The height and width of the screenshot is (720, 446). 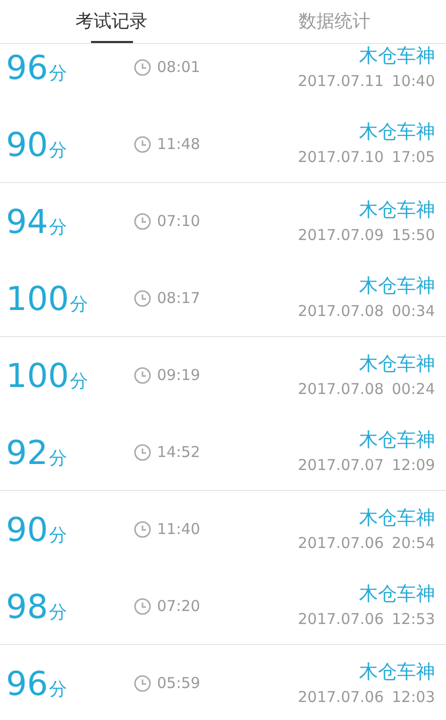 I want to click on time: 12:53, so click(x=413, y=619).